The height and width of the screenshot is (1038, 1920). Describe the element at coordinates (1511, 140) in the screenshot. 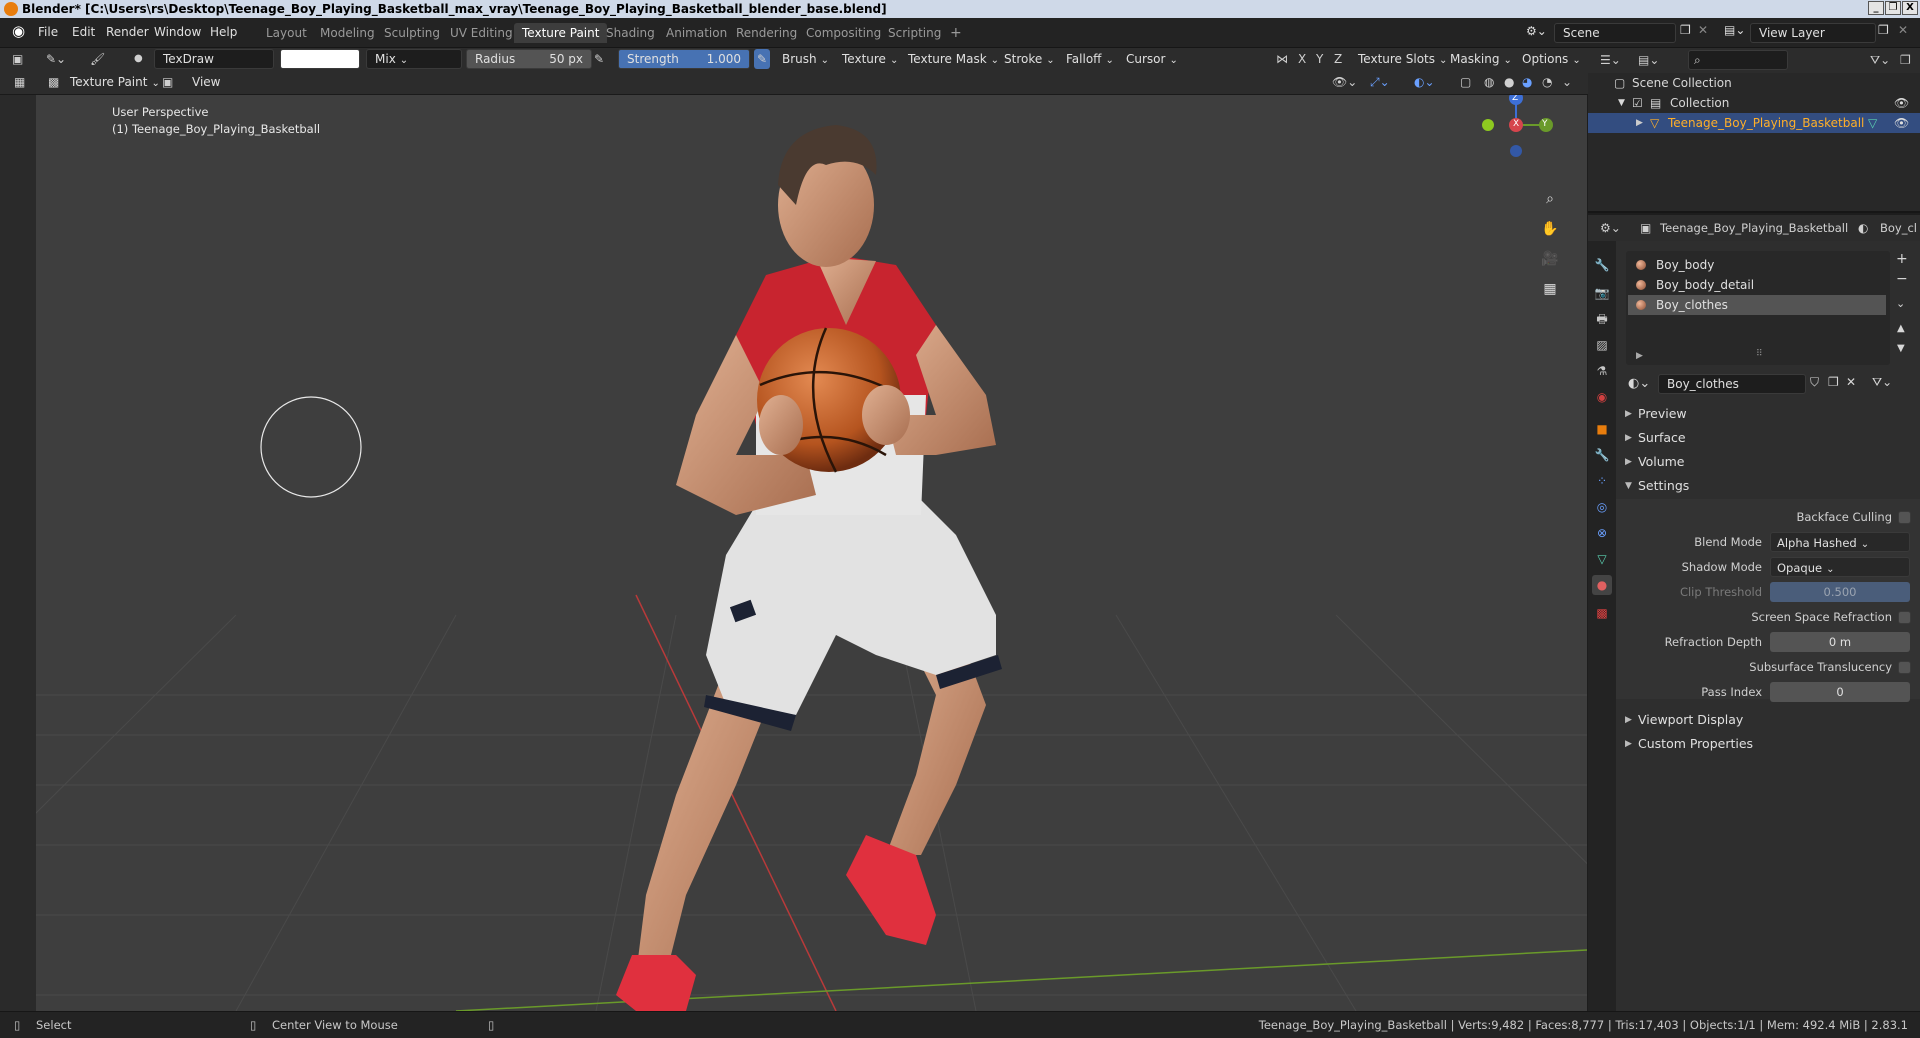

I see `navigation-gizmo` at that location.